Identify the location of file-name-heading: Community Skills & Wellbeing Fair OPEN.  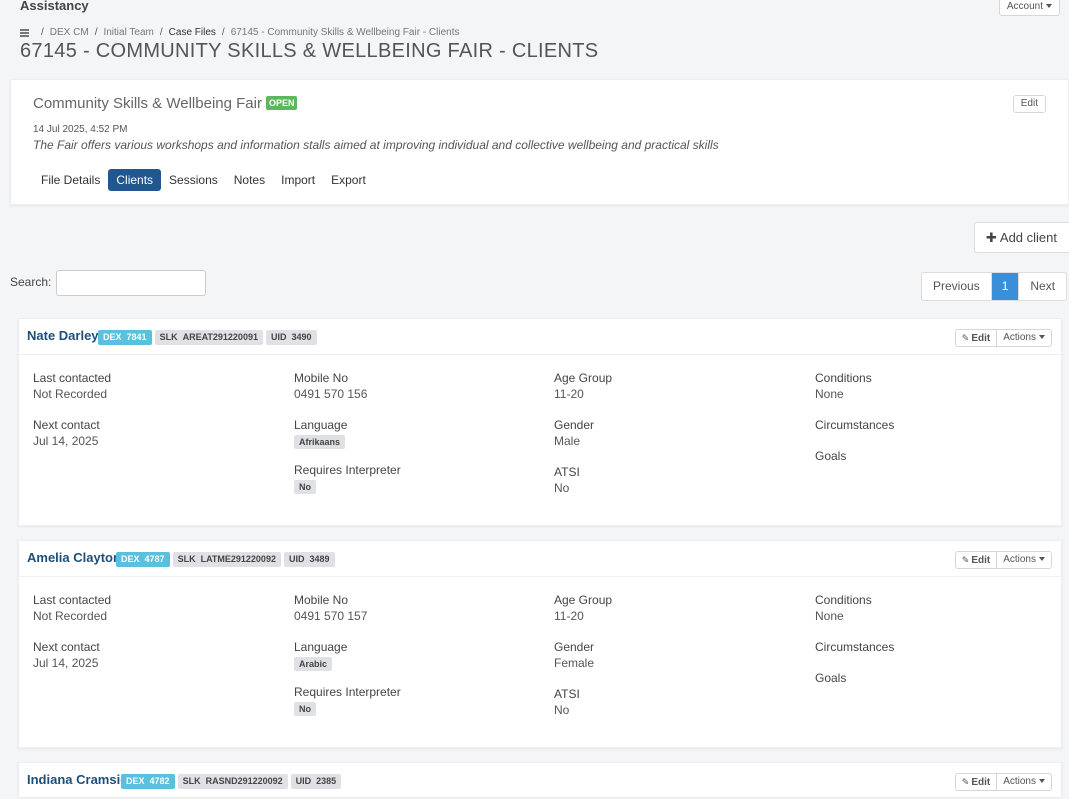
(165, 103).